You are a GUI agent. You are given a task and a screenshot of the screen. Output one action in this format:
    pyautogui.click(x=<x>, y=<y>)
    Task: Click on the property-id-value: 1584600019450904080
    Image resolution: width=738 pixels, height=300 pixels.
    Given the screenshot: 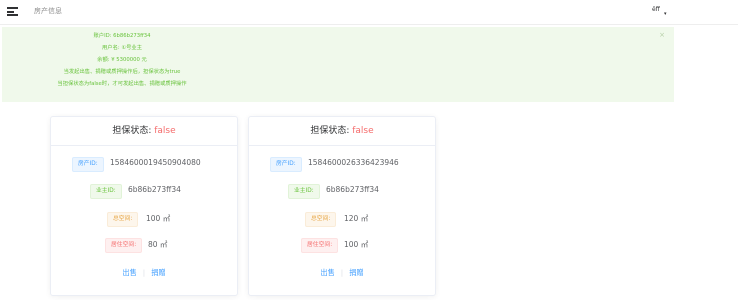 What is the action you would take?
    pyautogui.click(x=155, y=162)
    